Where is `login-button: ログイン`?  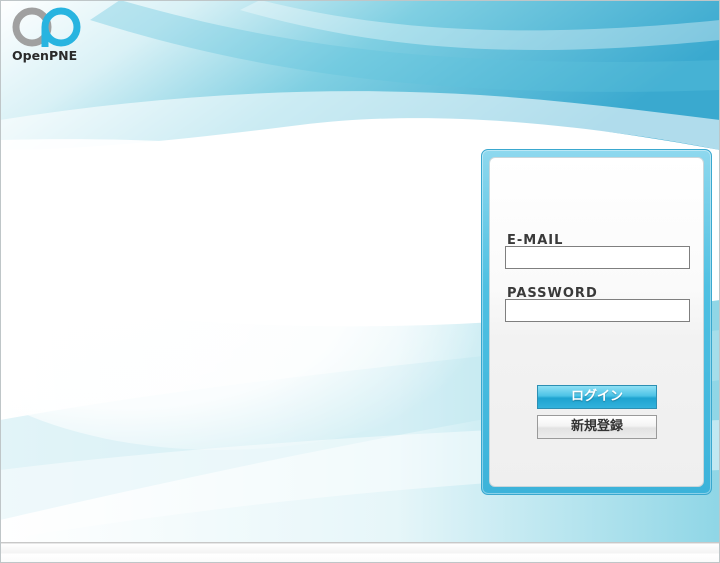
login-button: ログイン is located at coordinates (597, 397).